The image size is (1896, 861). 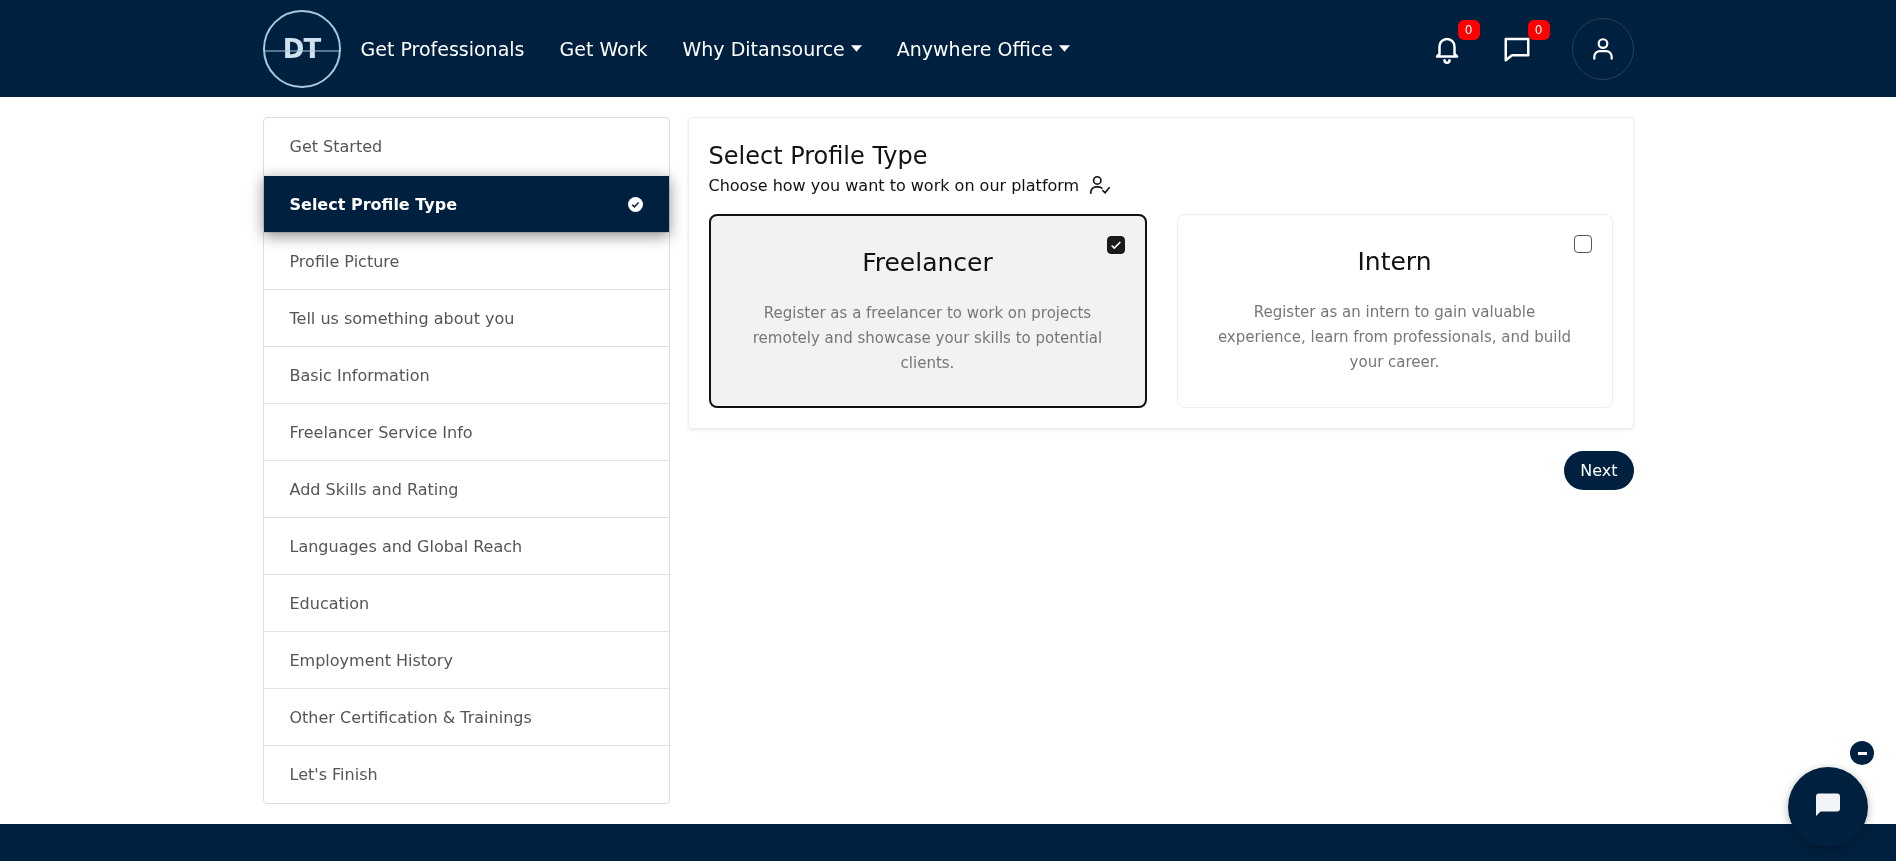 I want to click on step-item: Other Certification & Trainings, so click(x=466, y=716).